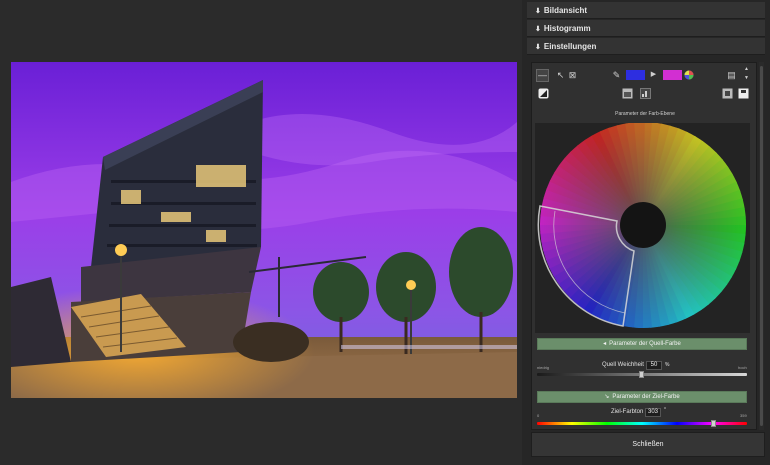  What do you see at coordinates (714, 423) in the screenshot?
I see `target-hue-thumb` at bounding box center [714, 423].